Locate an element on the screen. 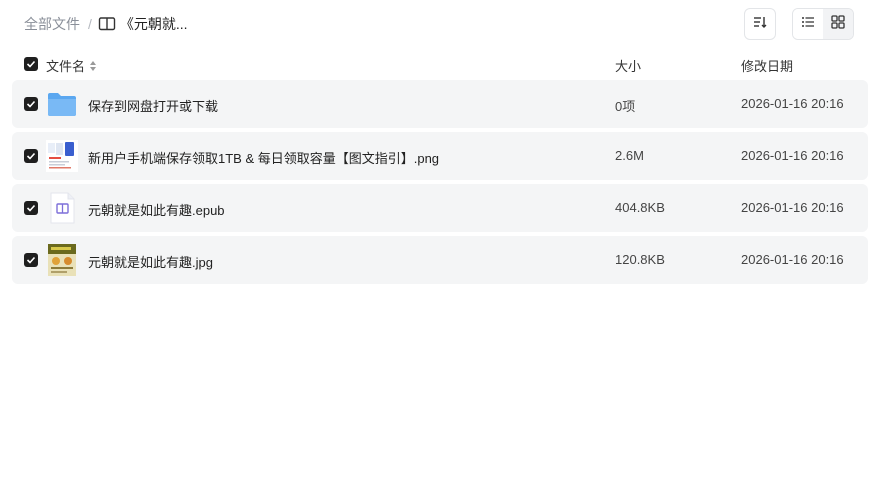 Image resolution: width=878 pixels, height=495 pixels. column-date-header: 修改日期 is located at coordinates (767, 65).